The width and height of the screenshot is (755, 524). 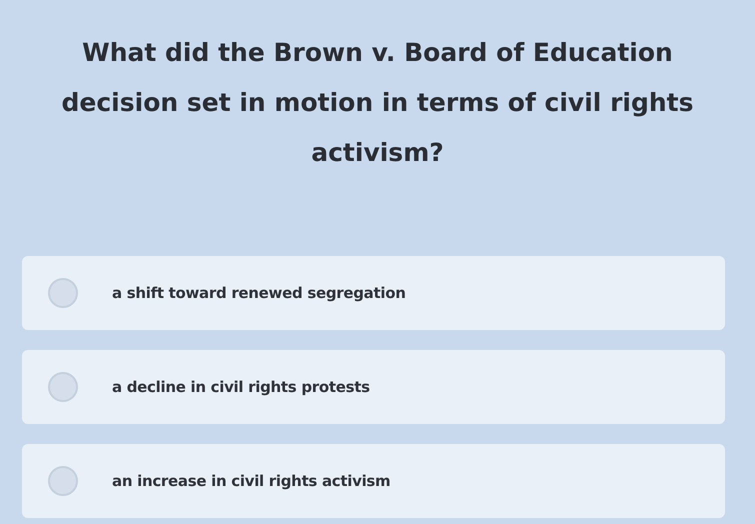 I want to click on answer-option: a shift toward renewed segregation, so click(x=373, y=293).